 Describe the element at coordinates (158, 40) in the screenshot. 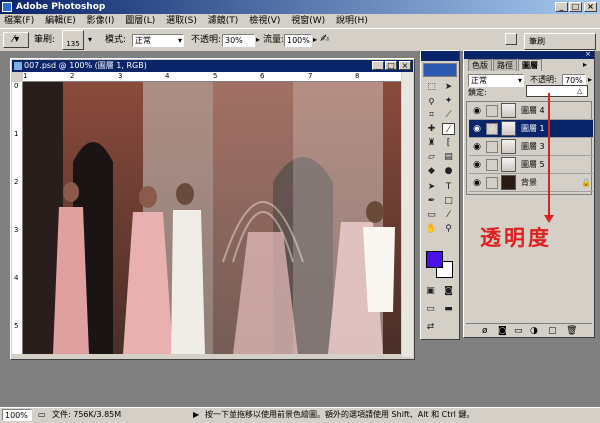

I see `mode-select: 正常 ▾` at that location.